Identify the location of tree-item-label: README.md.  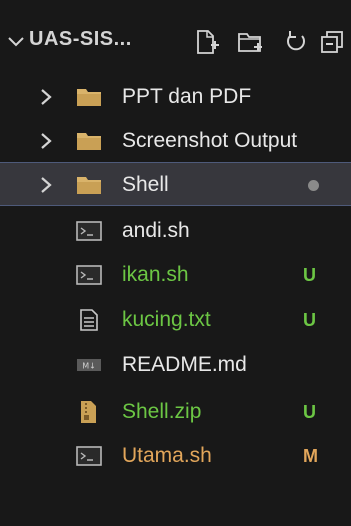
(184, 364).